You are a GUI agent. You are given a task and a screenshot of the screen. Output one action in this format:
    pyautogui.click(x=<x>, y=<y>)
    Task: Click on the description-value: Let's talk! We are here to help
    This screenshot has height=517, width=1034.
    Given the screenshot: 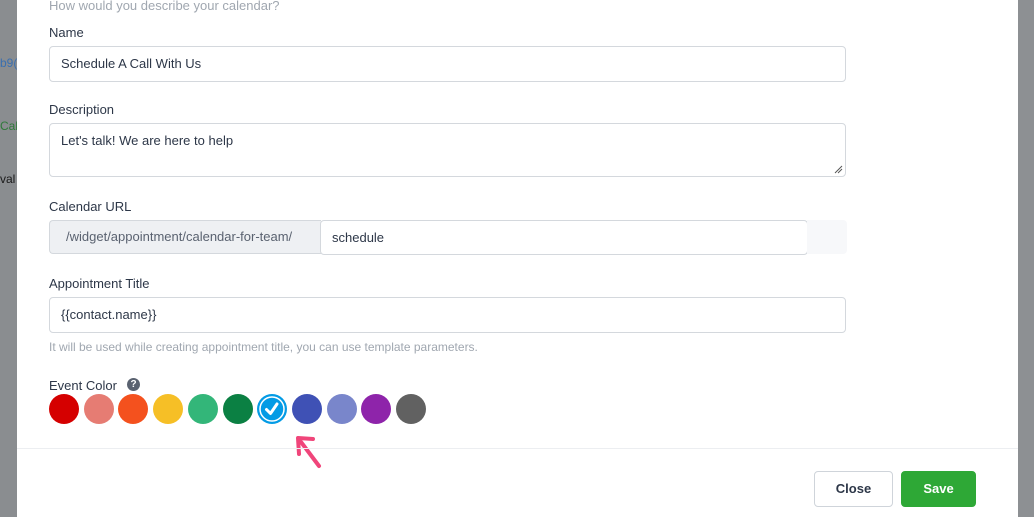 What is the action you would take?
    pyautogui.click(x=147, y=140)
    